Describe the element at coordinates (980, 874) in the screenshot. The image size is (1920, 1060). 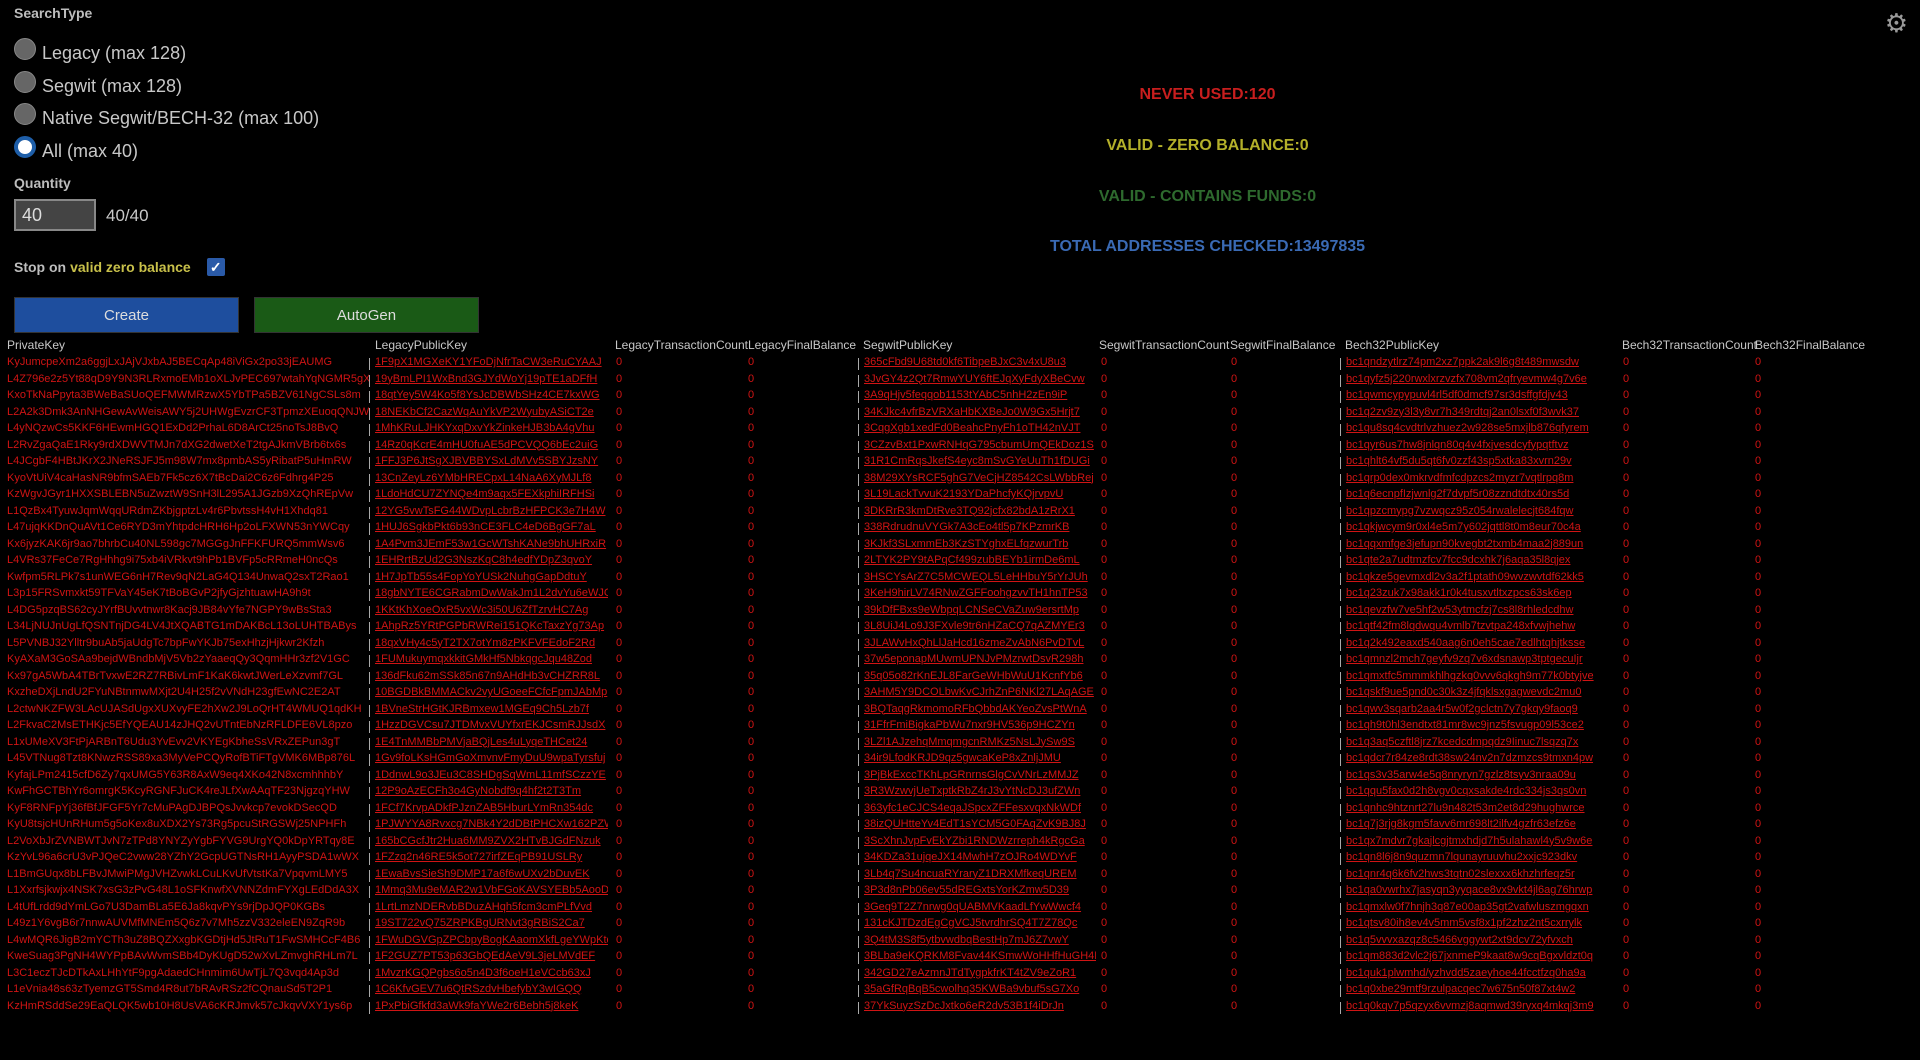
I see `cell-segwit-public-key: 3Lb4q7Su4ncuaRYraryZ1DRXMfkeqUREM` at that location.